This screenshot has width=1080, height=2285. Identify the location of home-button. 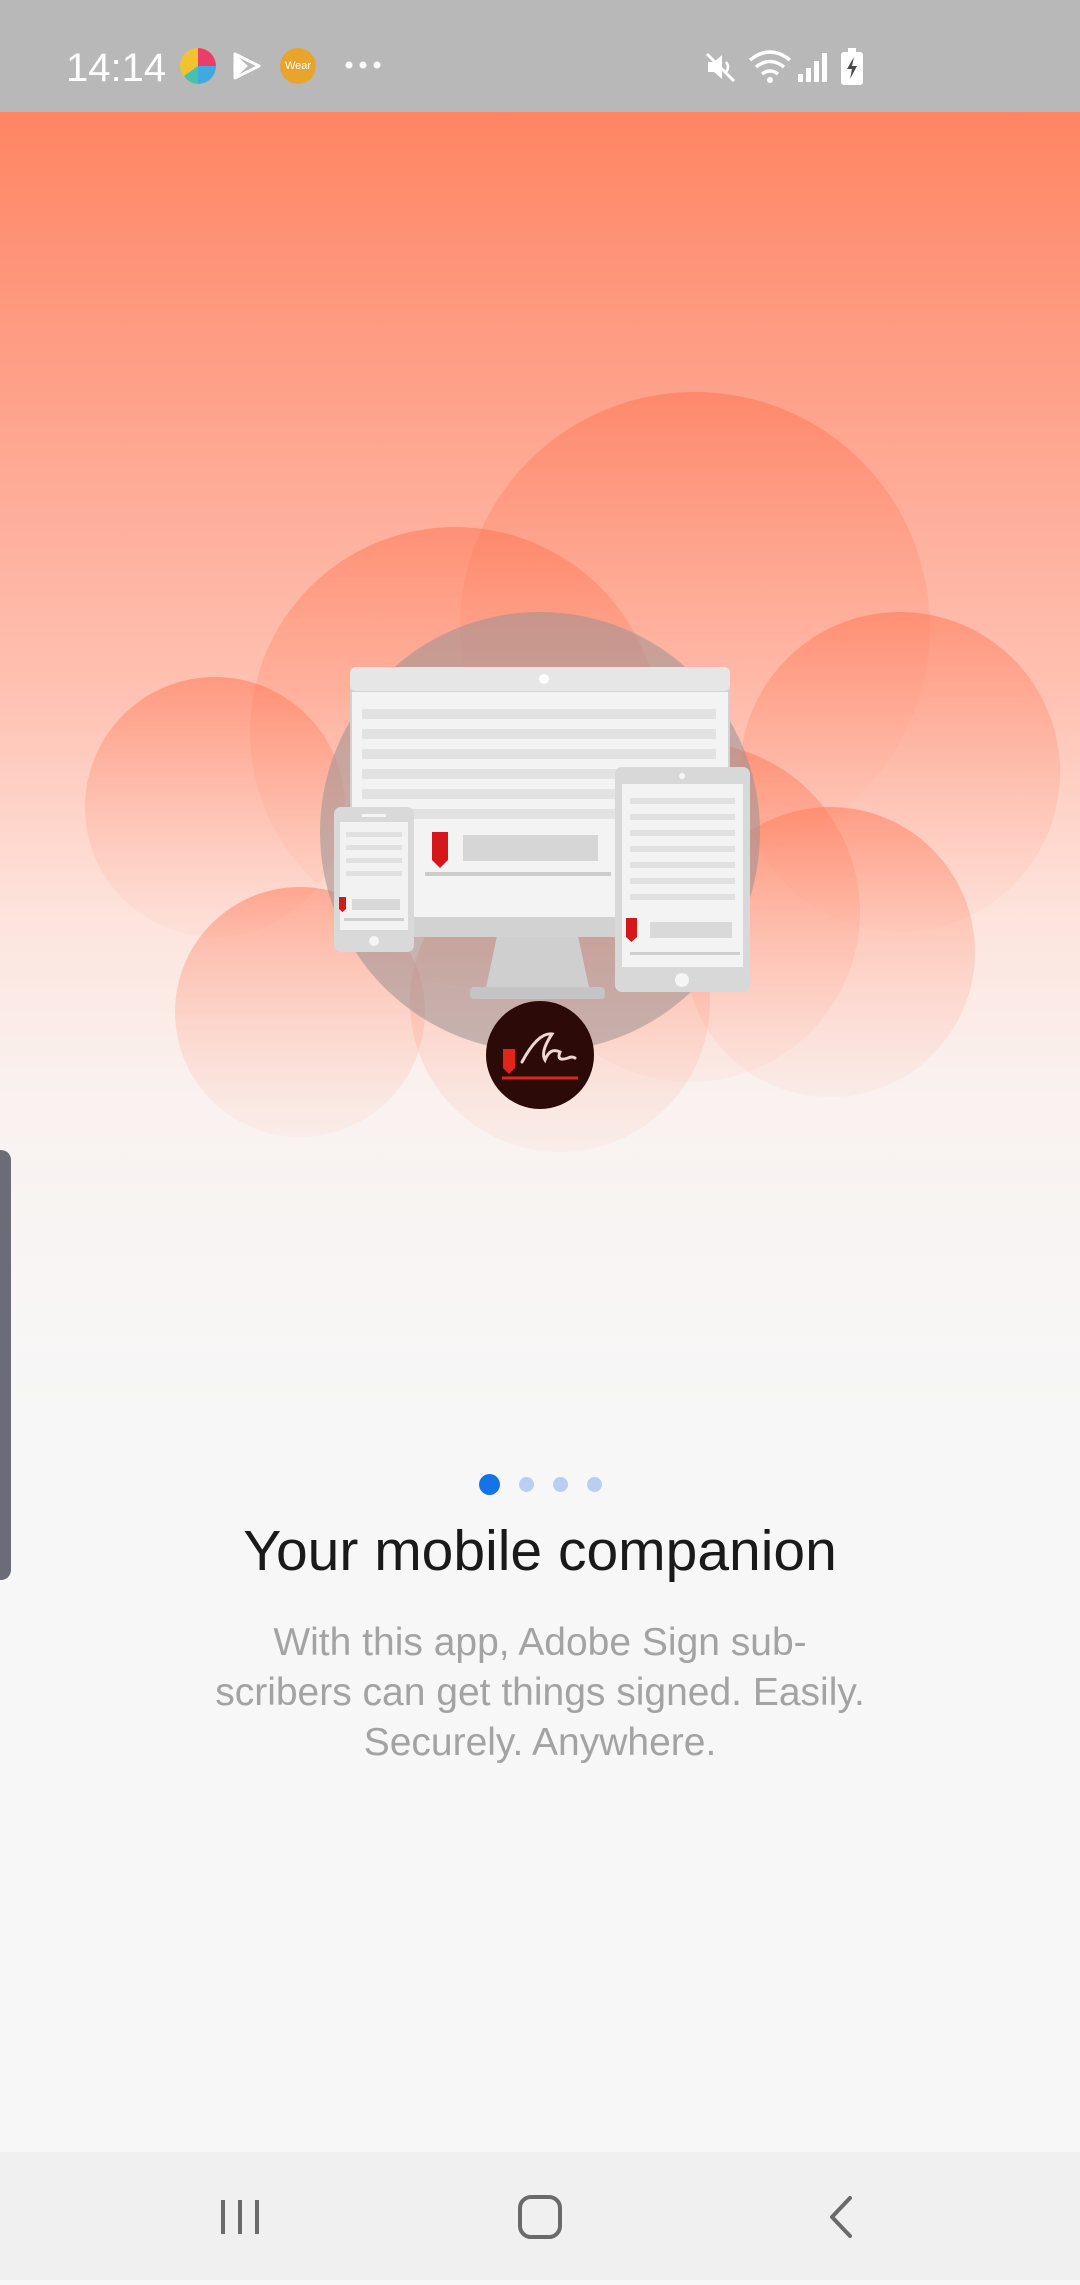
(540, 2216).